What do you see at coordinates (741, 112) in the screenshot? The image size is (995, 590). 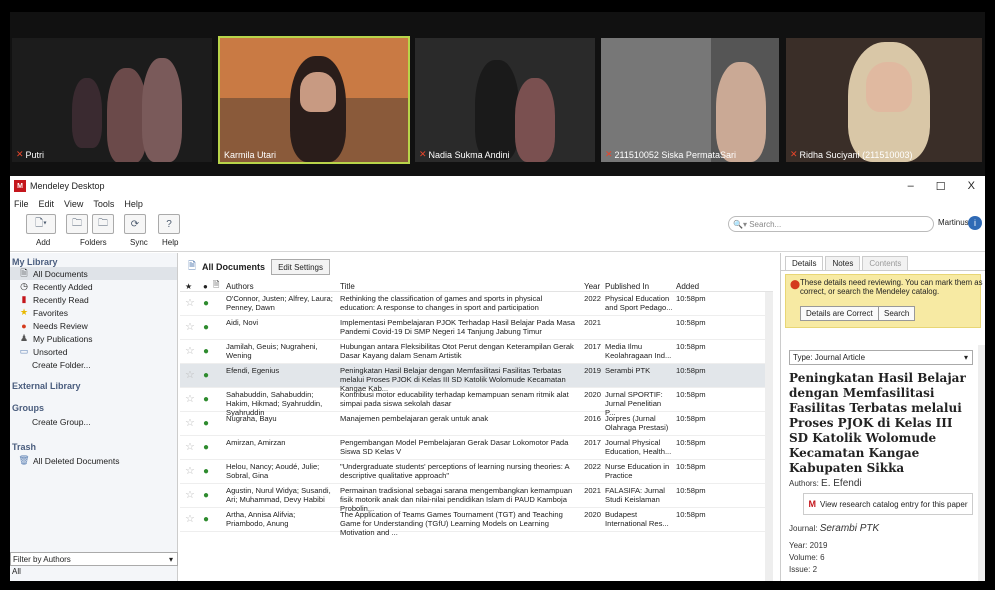 I see `participant-video` at bounding box center [741, 112].